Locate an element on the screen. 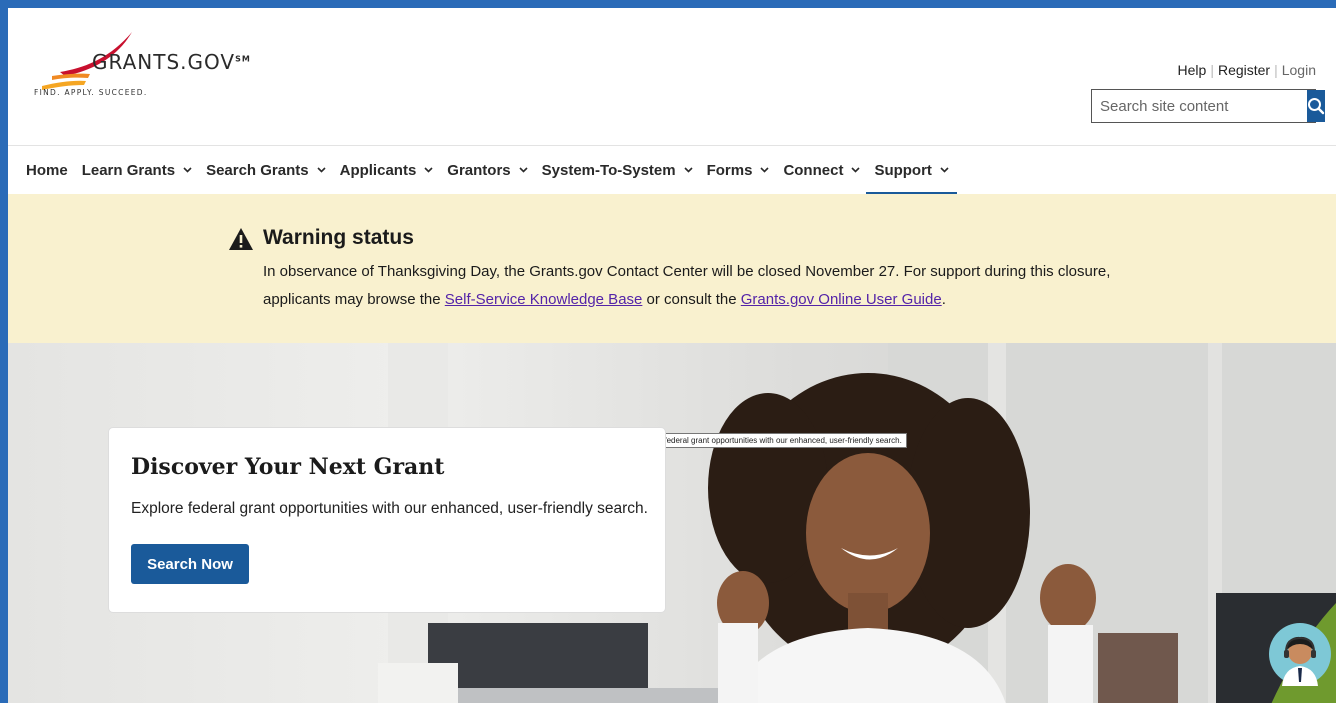 This screenshot has width=1336, height=703. nav-item-applicants: Applicants is located at coordinates (387, 170).